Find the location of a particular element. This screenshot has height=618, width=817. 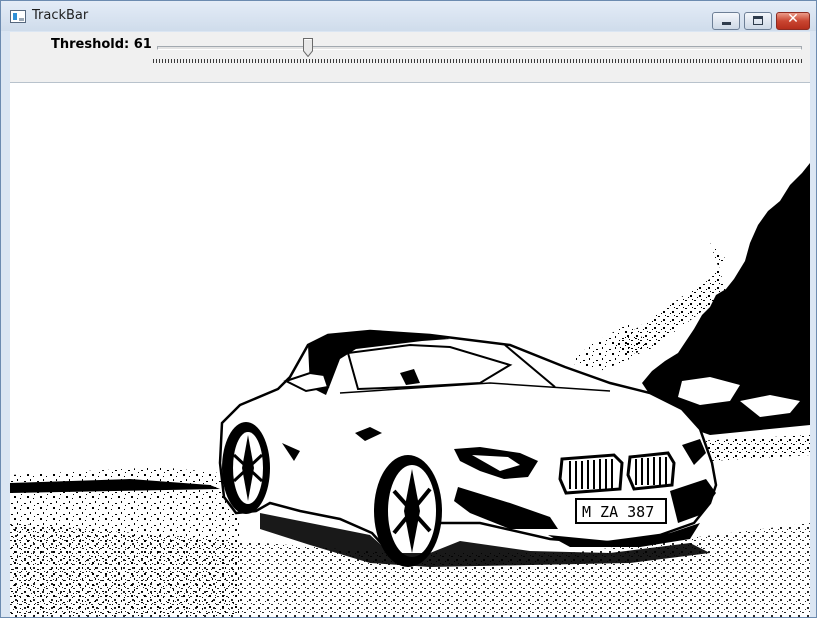

maximize-icon is located at coordinates (758, 20).